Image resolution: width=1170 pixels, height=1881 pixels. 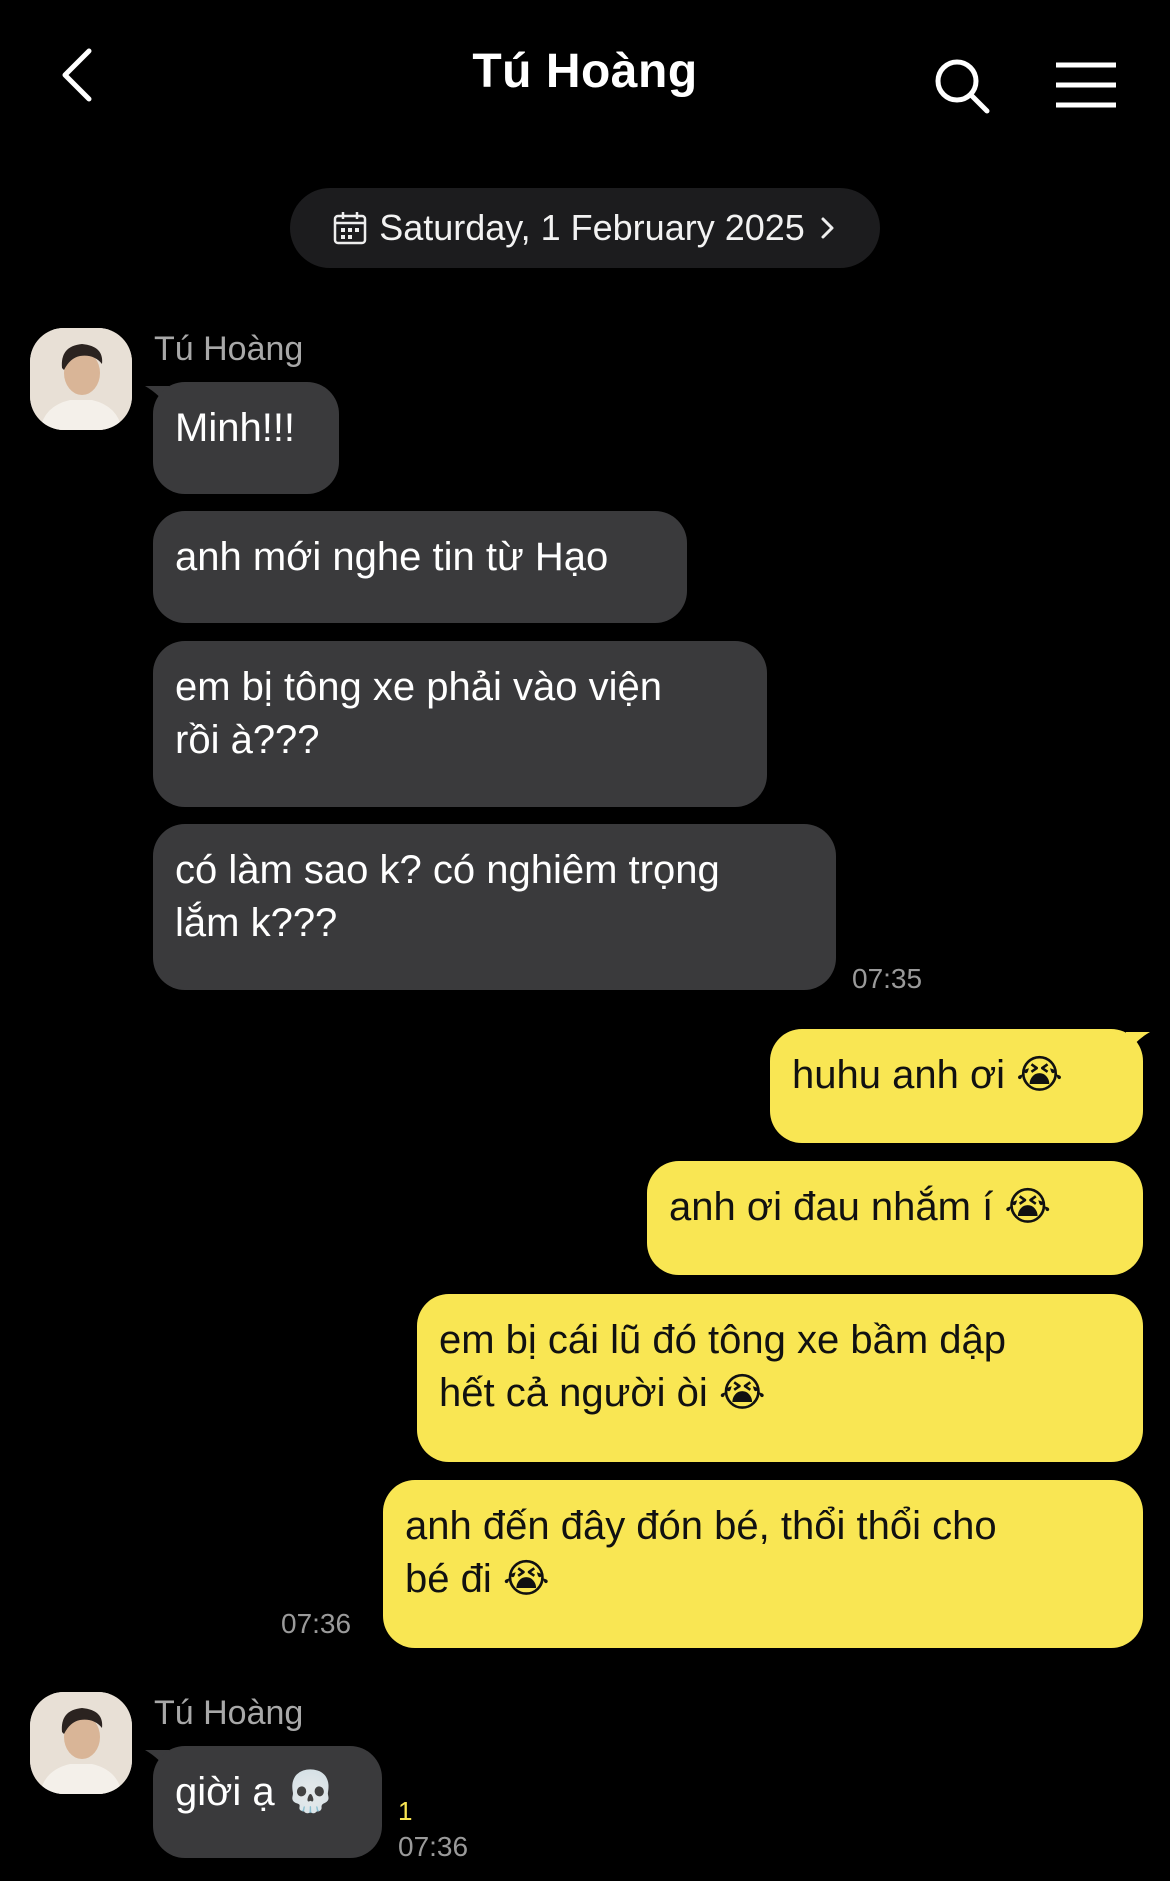 I want to click on chat-header: Tú Hoàng, so click(x=585, y=75).